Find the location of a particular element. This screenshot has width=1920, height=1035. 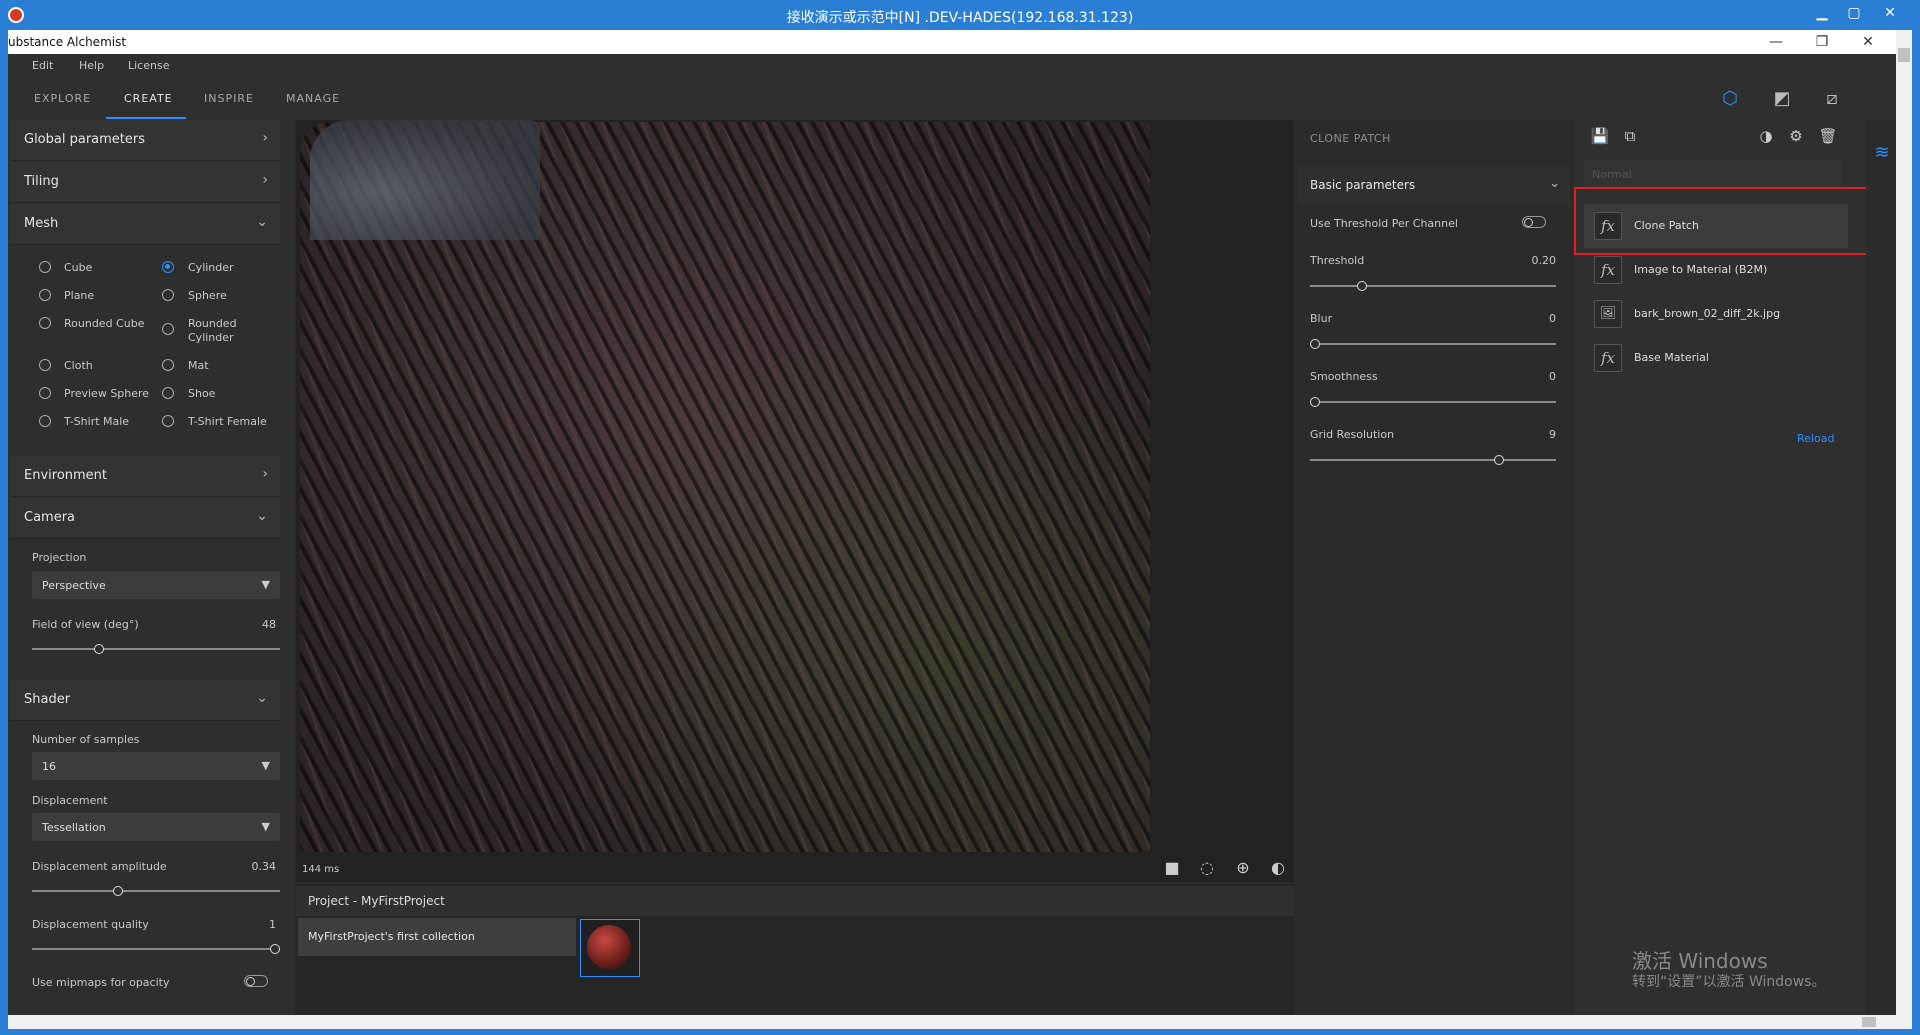

threshold-slider-track is located at coordinates (1433, 286).